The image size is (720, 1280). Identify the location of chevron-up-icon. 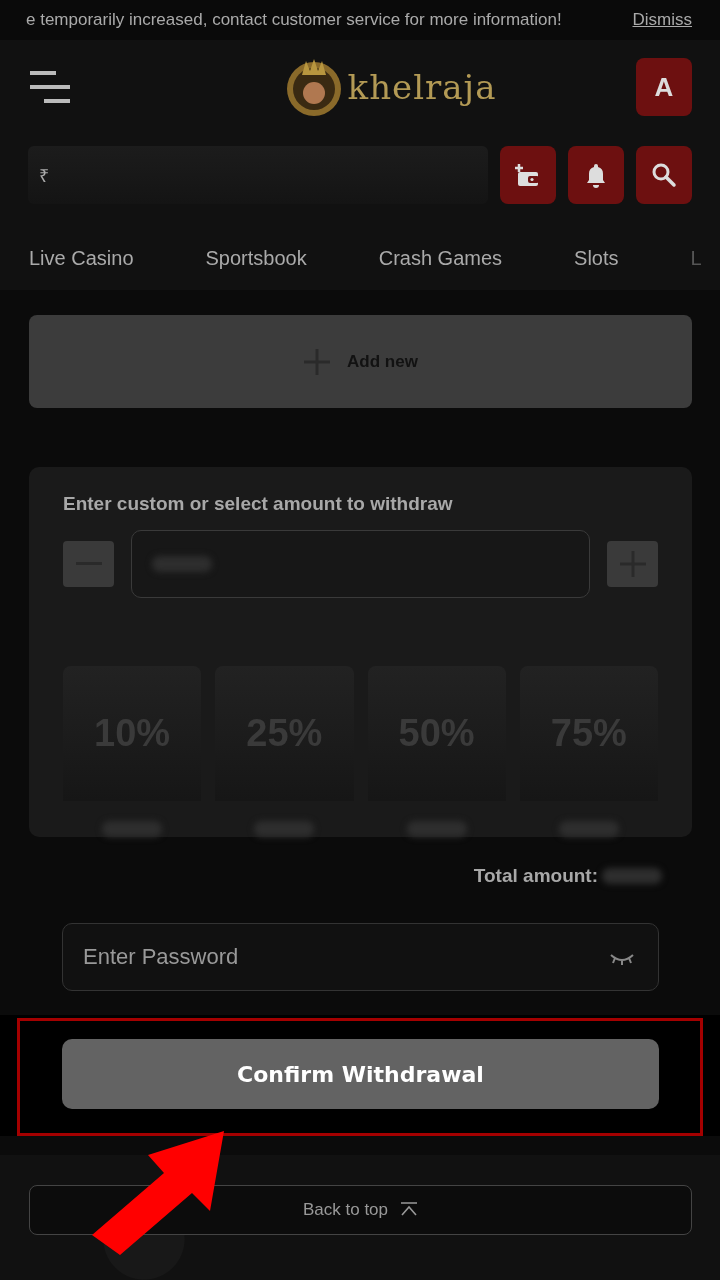
(409, 1210).